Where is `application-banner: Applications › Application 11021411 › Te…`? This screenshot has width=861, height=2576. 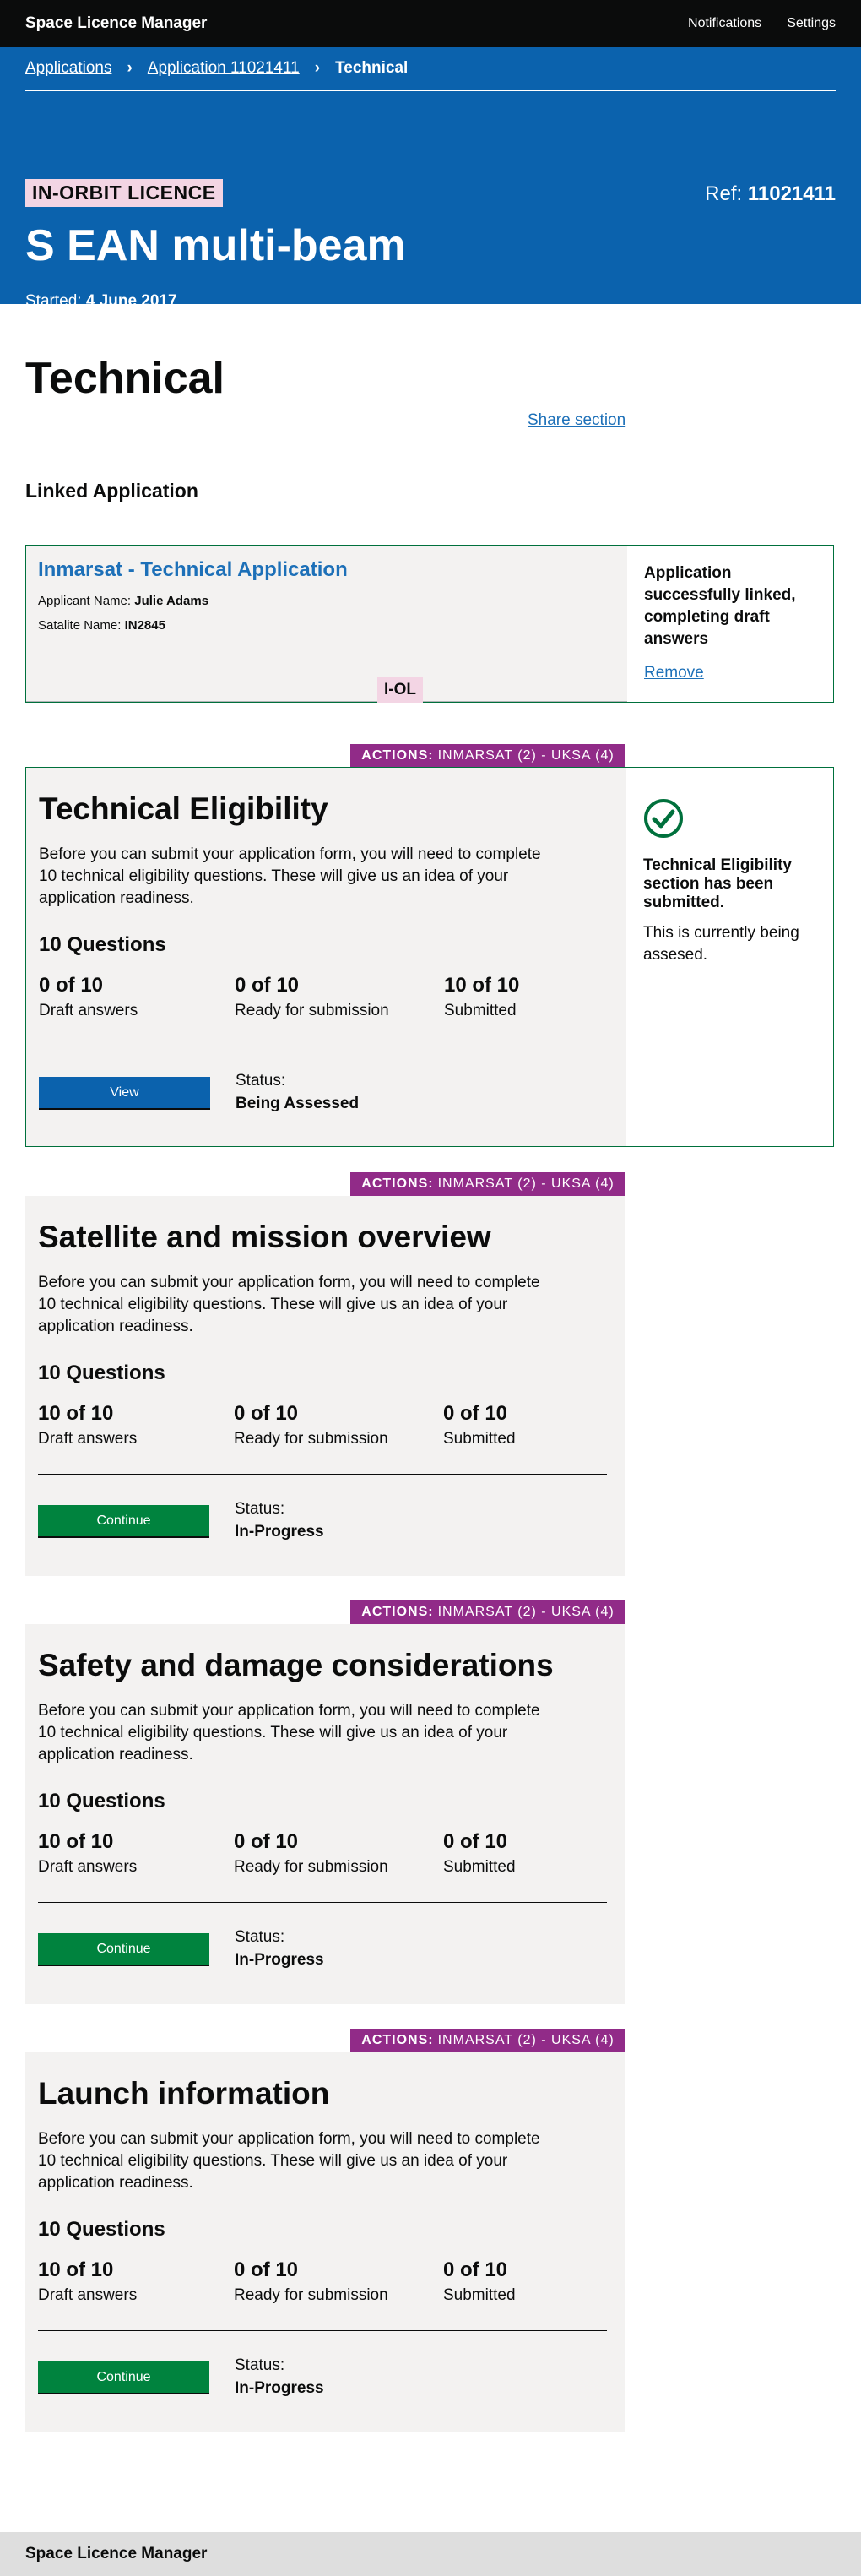 application-banner: Applications › Application 11021411 › Te… is located at coordinates (430, 178).